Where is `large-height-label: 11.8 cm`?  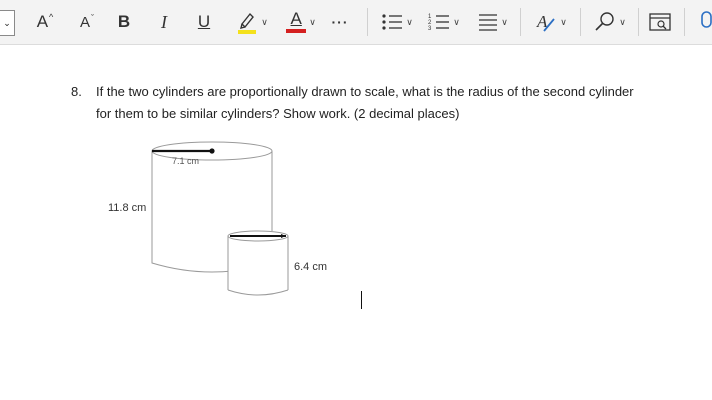
large-height-label: 11.8 cm is located at coordinates (127, 208).